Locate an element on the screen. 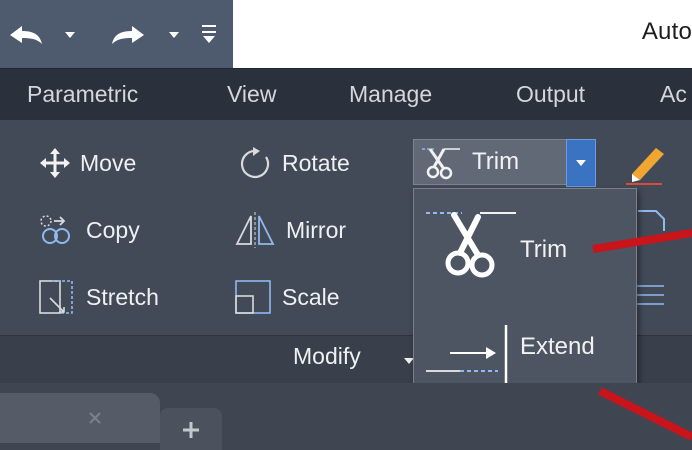 The width and height of the screenshot is (692, 450). extend-icon is located at coordinates (467, 354).